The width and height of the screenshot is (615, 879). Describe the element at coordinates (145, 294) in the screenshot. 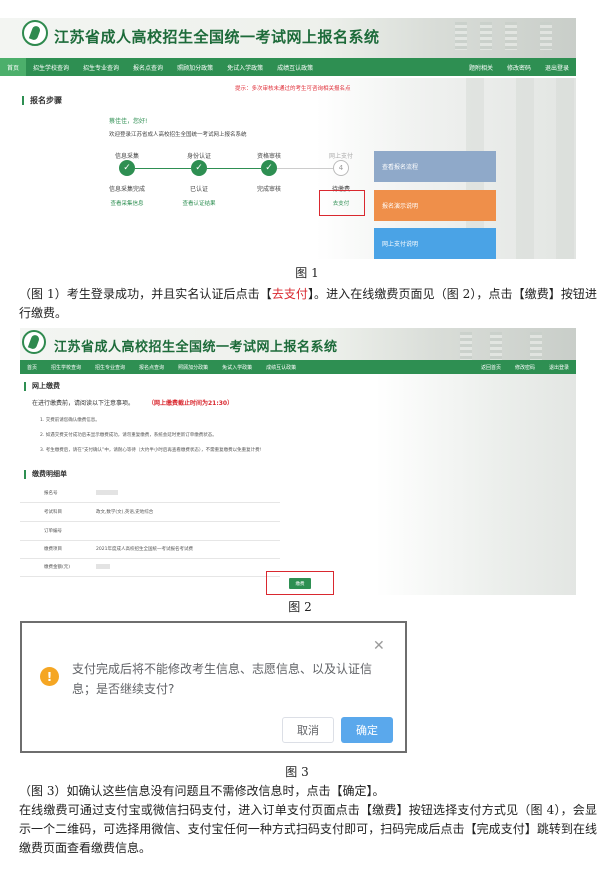

I see `para1-text: （图 1）考生登录成功，并且实名认证后点击【` at that location.